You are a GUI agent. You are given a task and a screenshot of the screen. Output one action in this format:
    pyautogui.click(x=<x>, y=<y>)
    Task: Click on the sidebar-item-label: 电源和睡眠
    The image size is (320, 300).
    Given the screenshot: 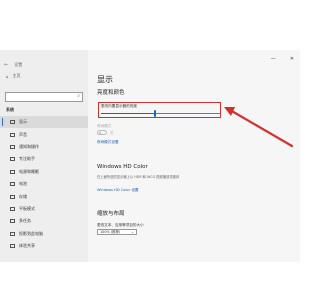 What is the action you would take?
    pyautogui.click(x=29, y=171)
    